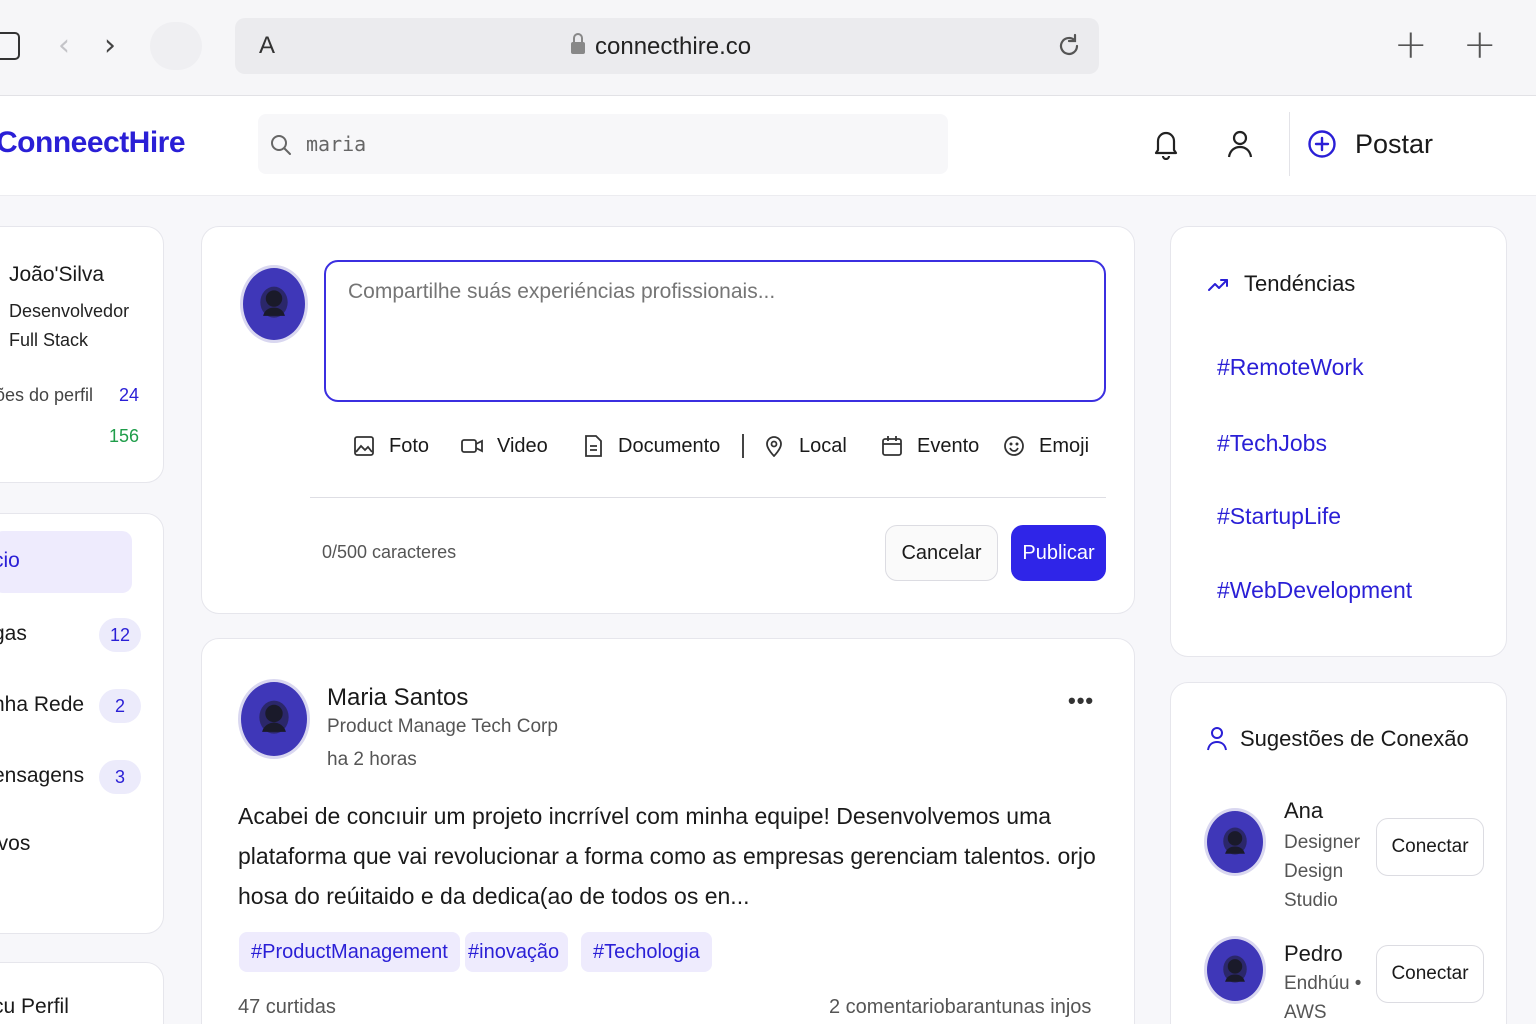 The image size is (1536, 1024). What do you see at coordinates (1323, 998) in the screenshot?
I see `suggestion-role: Endhúu • AWS` at bounding box center [1323, 998].